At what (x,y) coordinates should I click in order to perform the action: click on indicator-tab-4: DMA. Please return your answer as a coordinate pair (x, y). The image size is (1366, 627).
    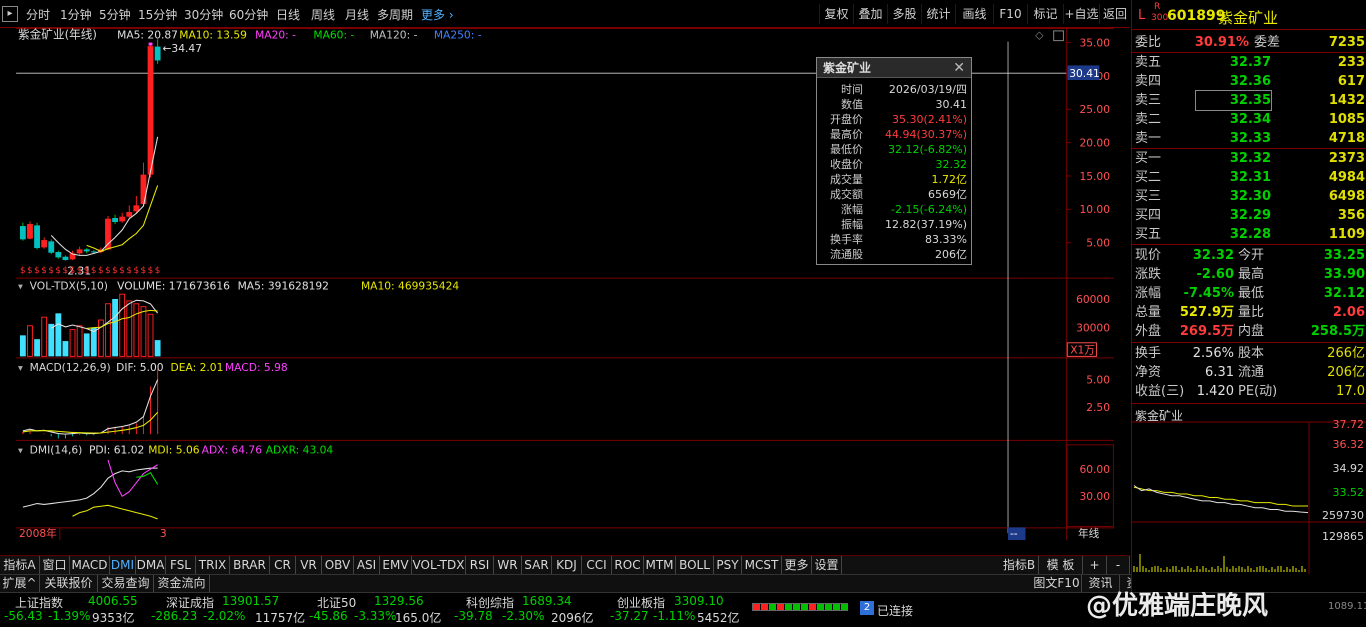
    Looking at the image, I should click on (151, 565).